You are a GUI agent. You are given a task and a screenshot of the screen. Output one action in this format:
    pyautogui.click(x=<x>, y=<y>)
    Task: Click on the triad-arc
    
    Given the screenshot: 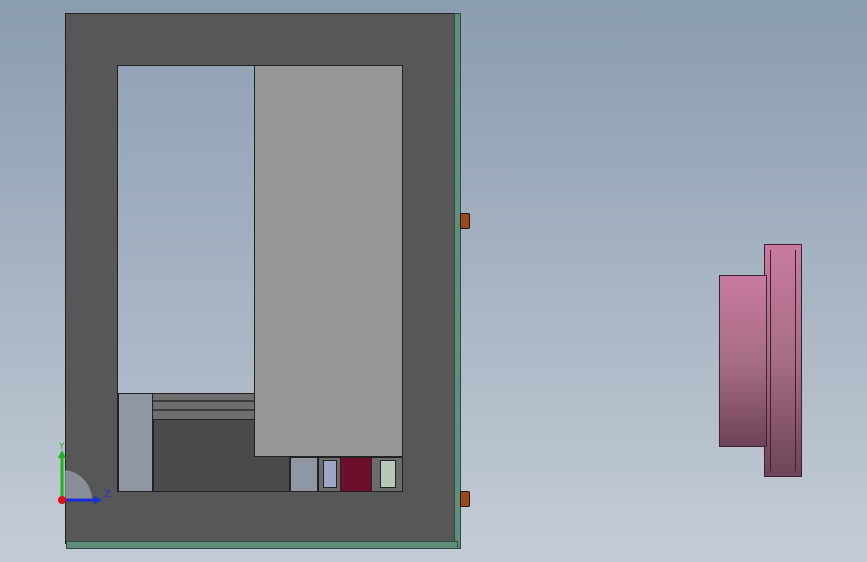 What is the action you would take?
    pyautogui.click(x=77, y=485)
    